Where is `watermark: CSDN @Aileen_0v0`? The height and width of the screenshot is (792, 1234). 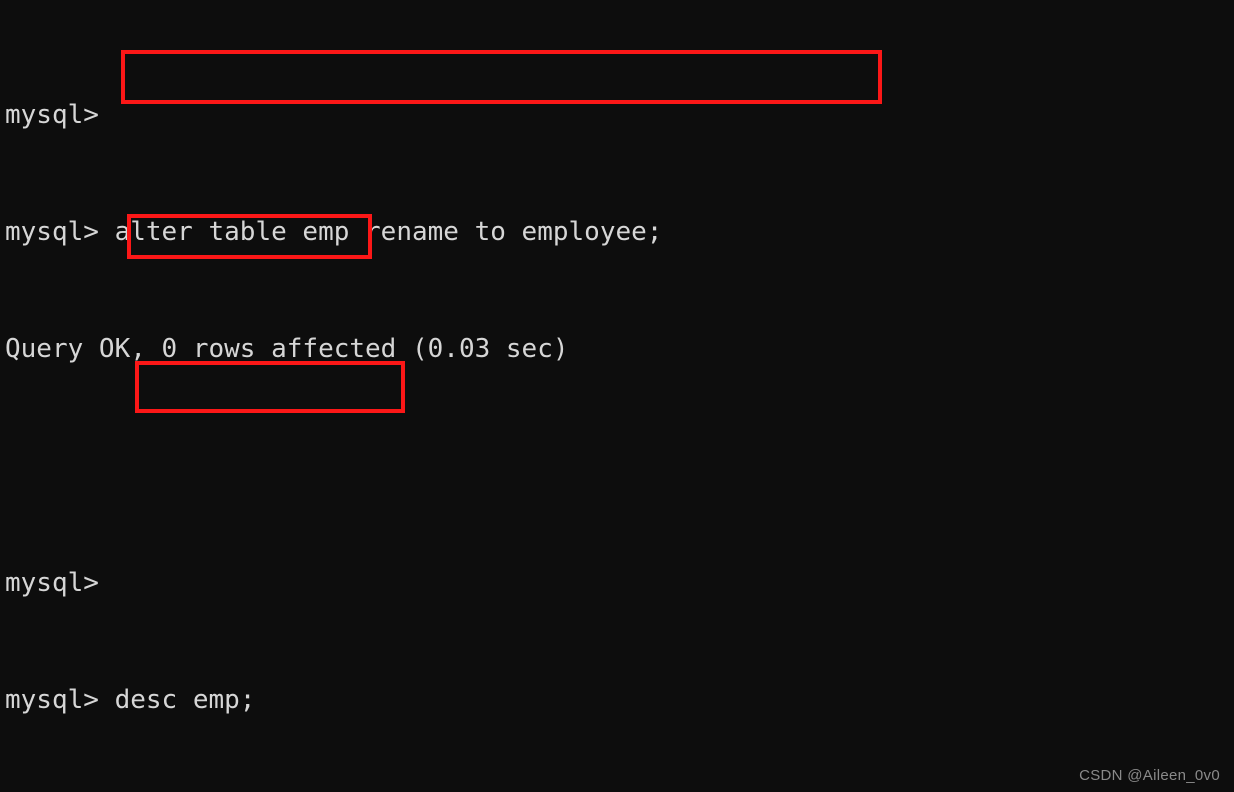
watermark: CSDN @Aileen_0v0 is located at coordinates (1149, 775).